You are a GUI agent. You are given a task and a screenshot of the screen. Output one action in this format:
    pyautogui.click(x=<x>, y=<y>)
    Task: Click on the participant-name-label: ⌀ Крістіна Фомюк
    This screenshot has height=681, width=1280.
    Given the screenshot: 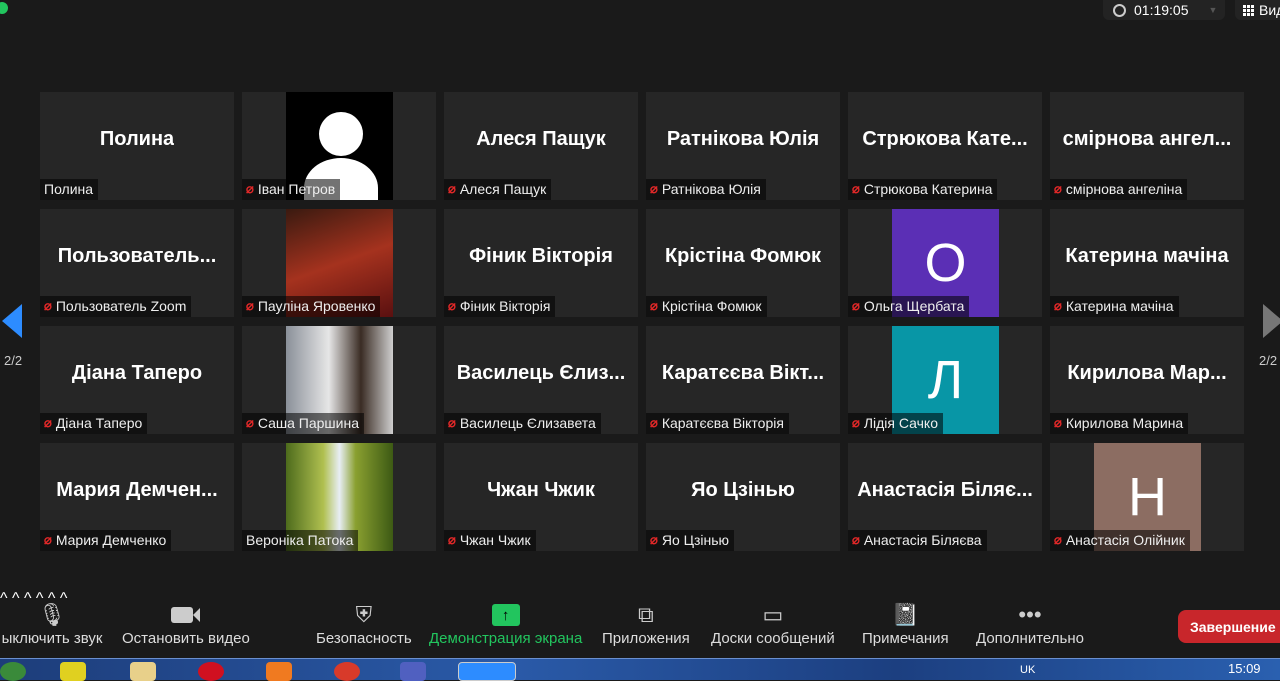 What is the action you would take?
    pyautogui.click(x=706, y=306)
    